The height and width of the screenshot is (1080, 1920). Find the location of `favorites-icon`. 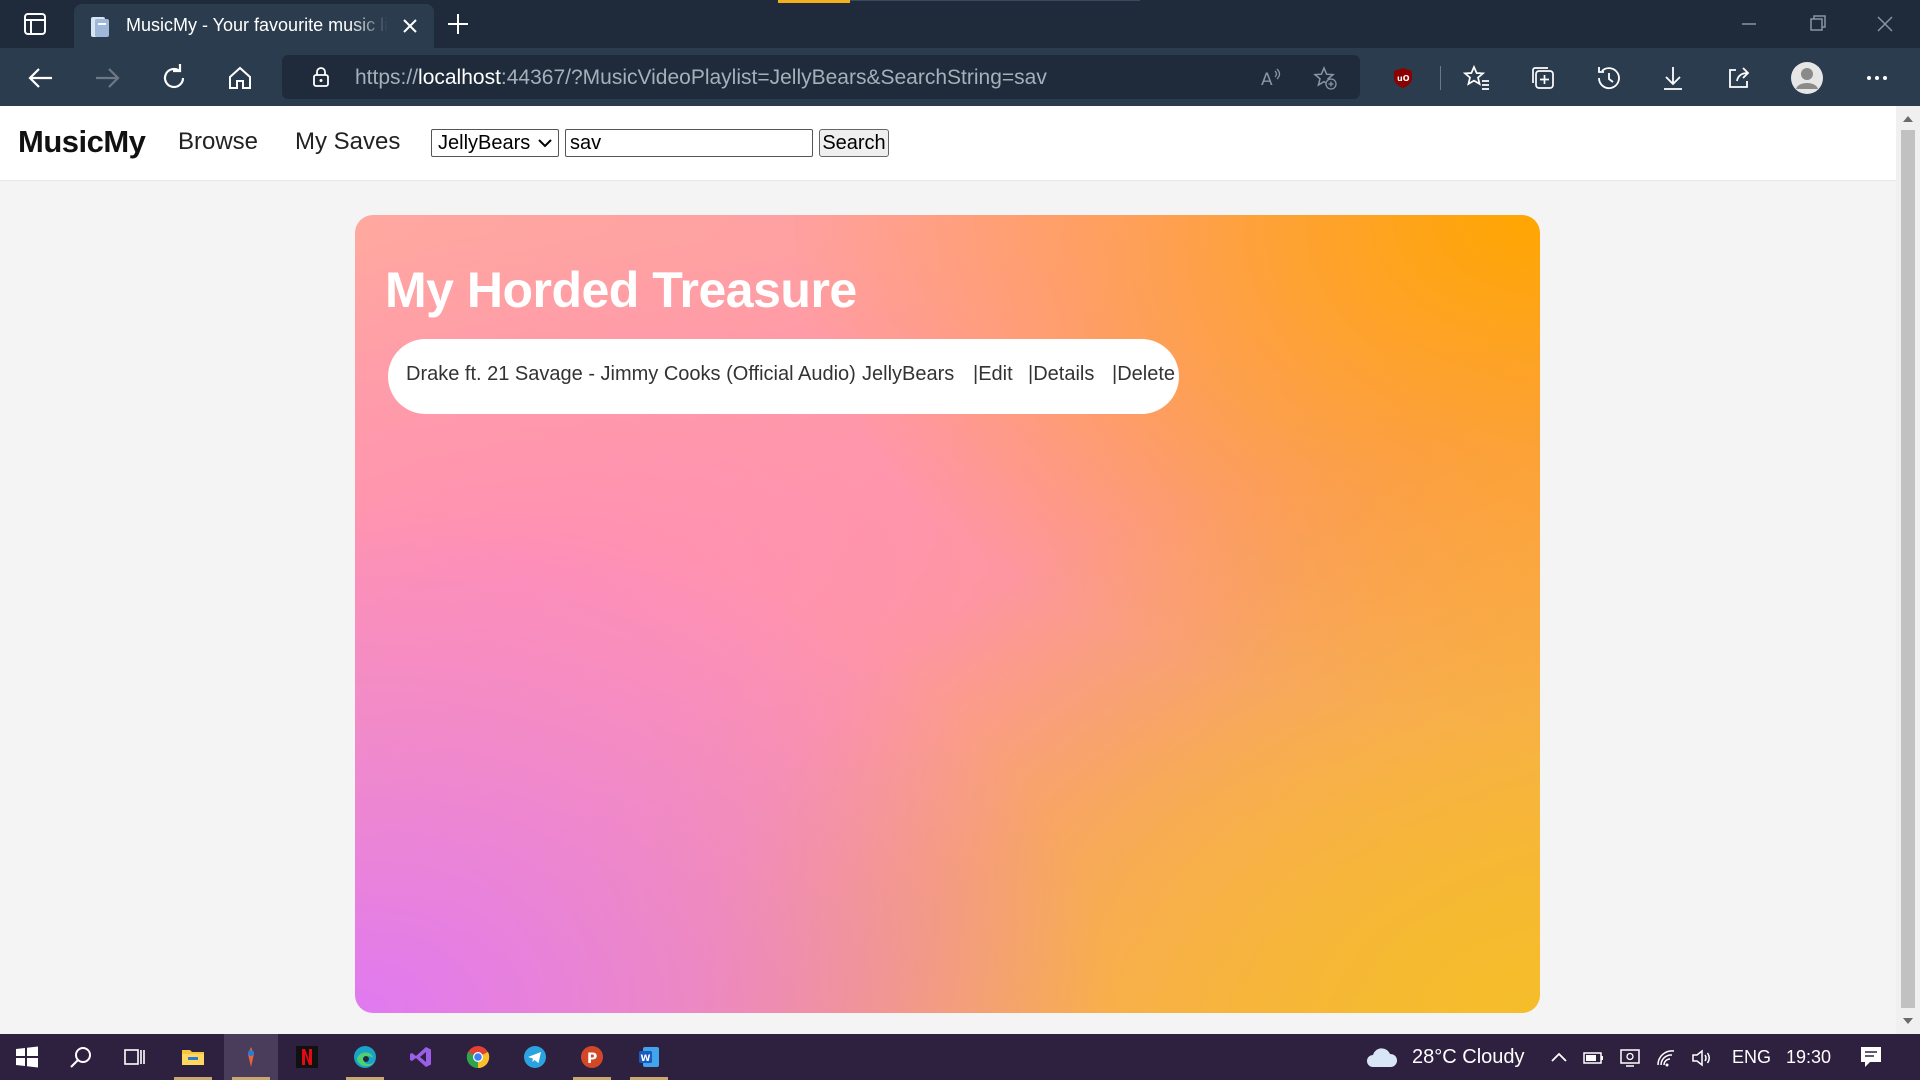

favorites-icon is located at coordinates (1477, 78).